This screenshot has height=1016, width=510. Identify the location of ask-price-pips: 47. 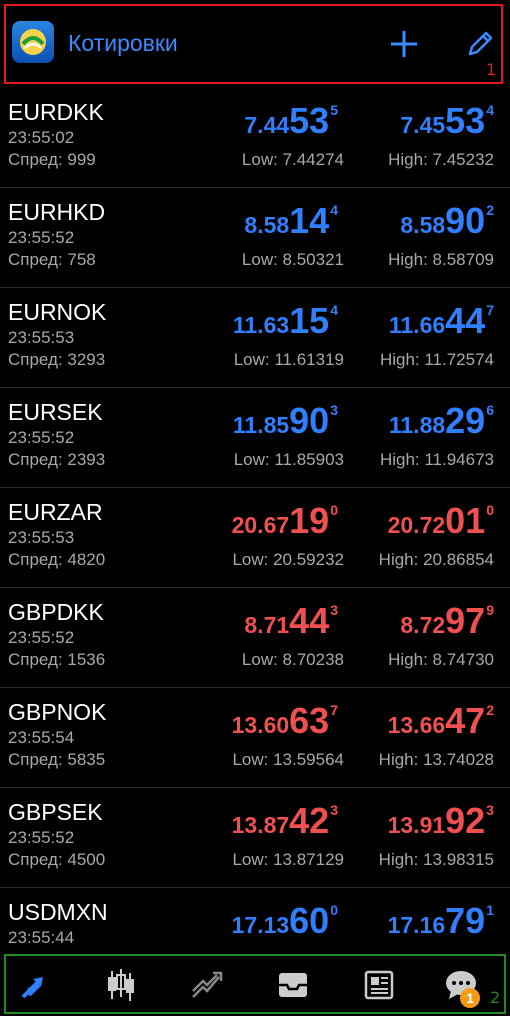
(465, 720).